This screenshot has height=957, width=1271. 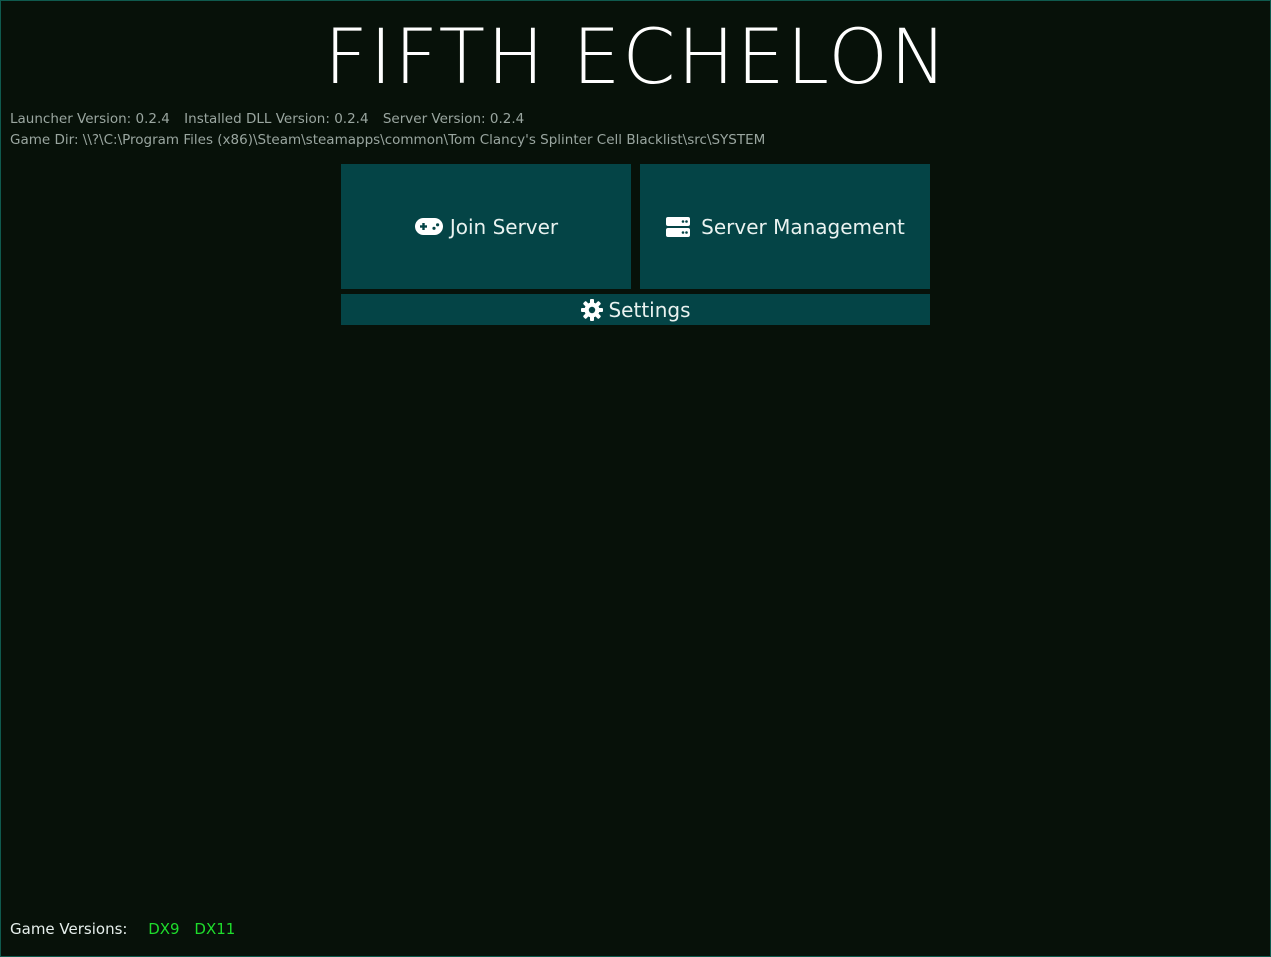 I want to click on game-versions: Game Versions: DX9 DX11, so click(x=122, y=929).